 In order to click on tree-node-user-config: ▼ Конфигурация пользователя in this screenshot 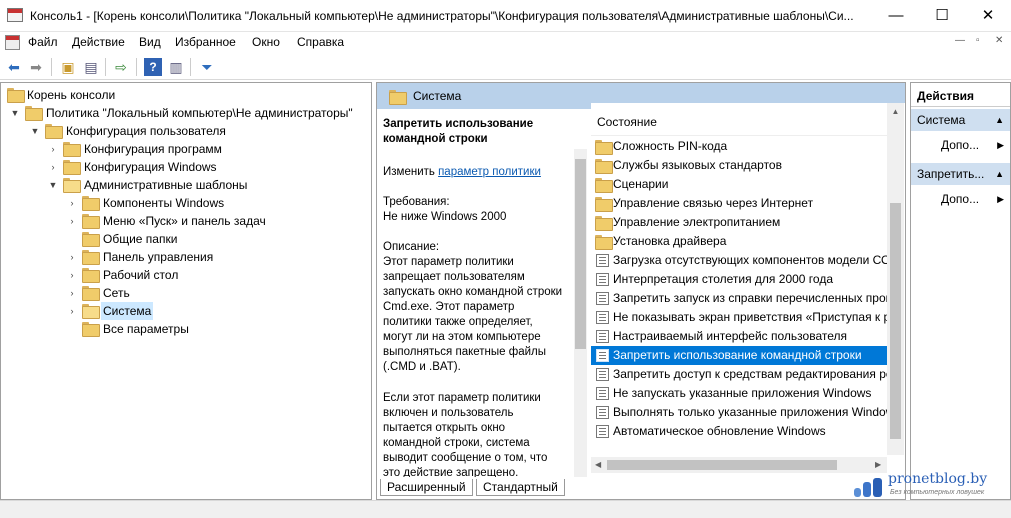, I will do `click(199, 131)`.